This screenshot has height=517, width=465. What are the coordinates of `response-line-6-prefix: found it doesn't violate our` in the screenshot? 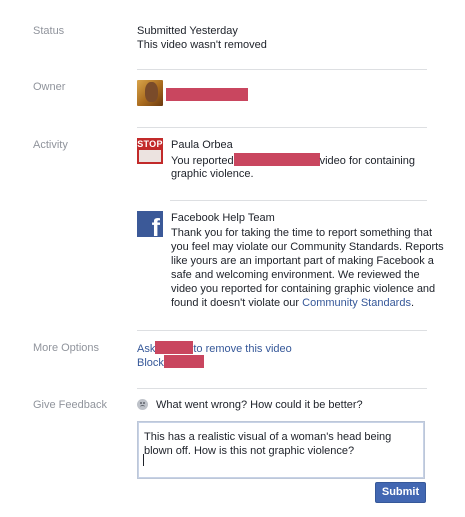 It's located at (237, 303).